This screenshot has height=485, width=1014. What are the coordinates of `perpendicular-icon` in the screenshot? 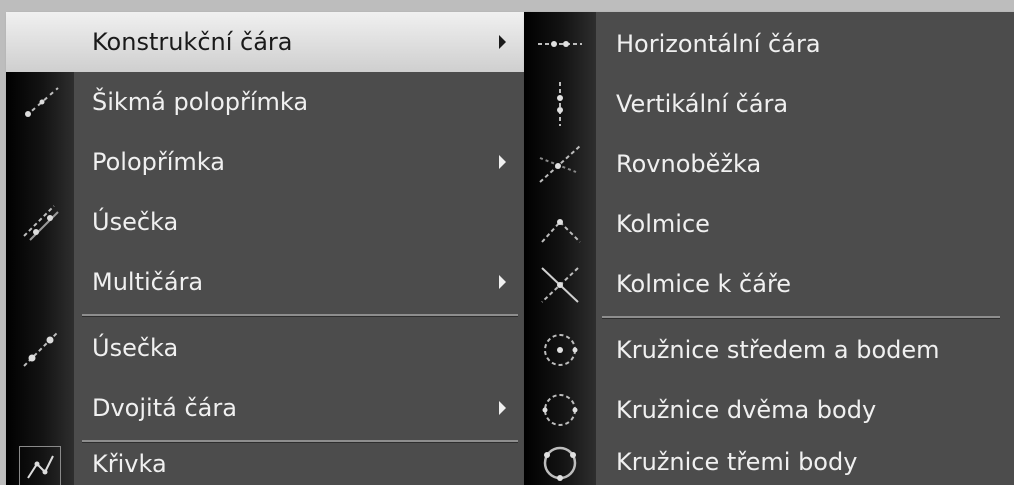 It's located at (560, 224).